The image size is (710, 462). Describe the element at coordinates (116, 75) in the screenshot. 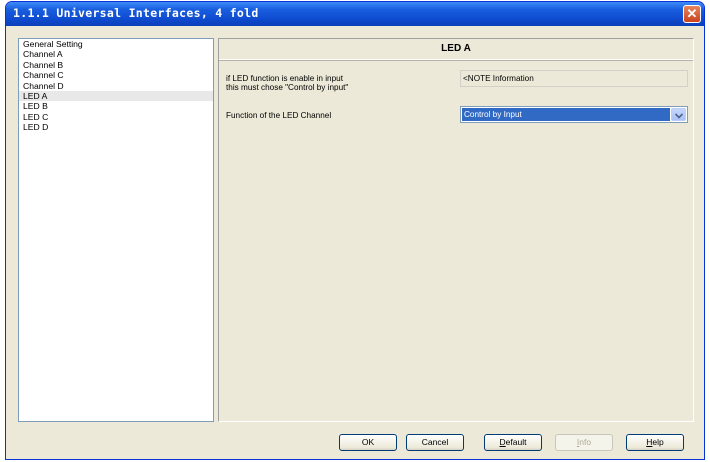

I see `sidebar-item-channel-c: Channel C` at that location.